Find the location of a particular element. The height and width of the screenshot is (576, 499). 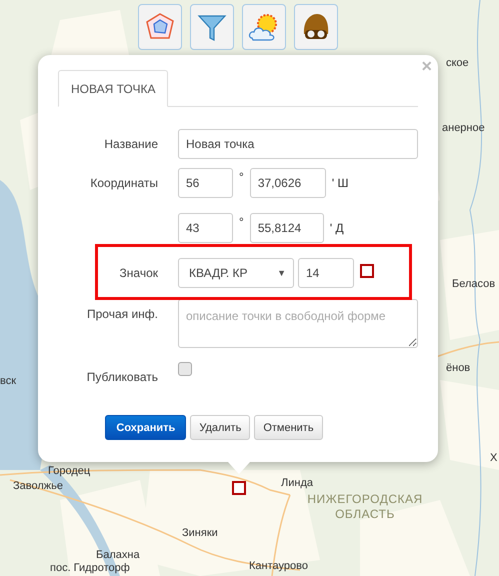

degrees-field: 43 is located at coordinates (205, 228).